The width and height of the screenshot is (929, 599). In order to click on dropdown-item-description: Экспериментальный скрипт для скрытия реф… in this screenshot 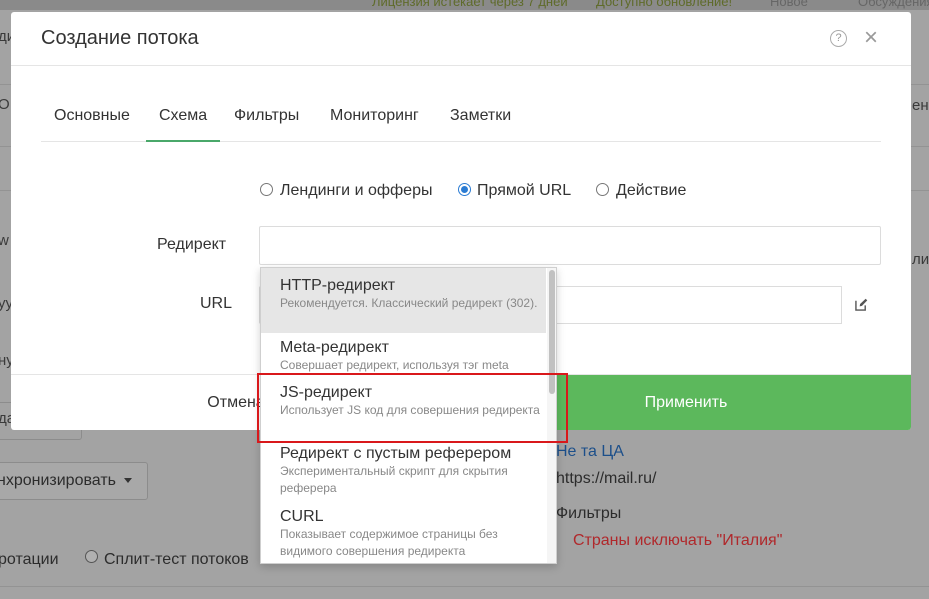, I will do `click(394, 479)`.